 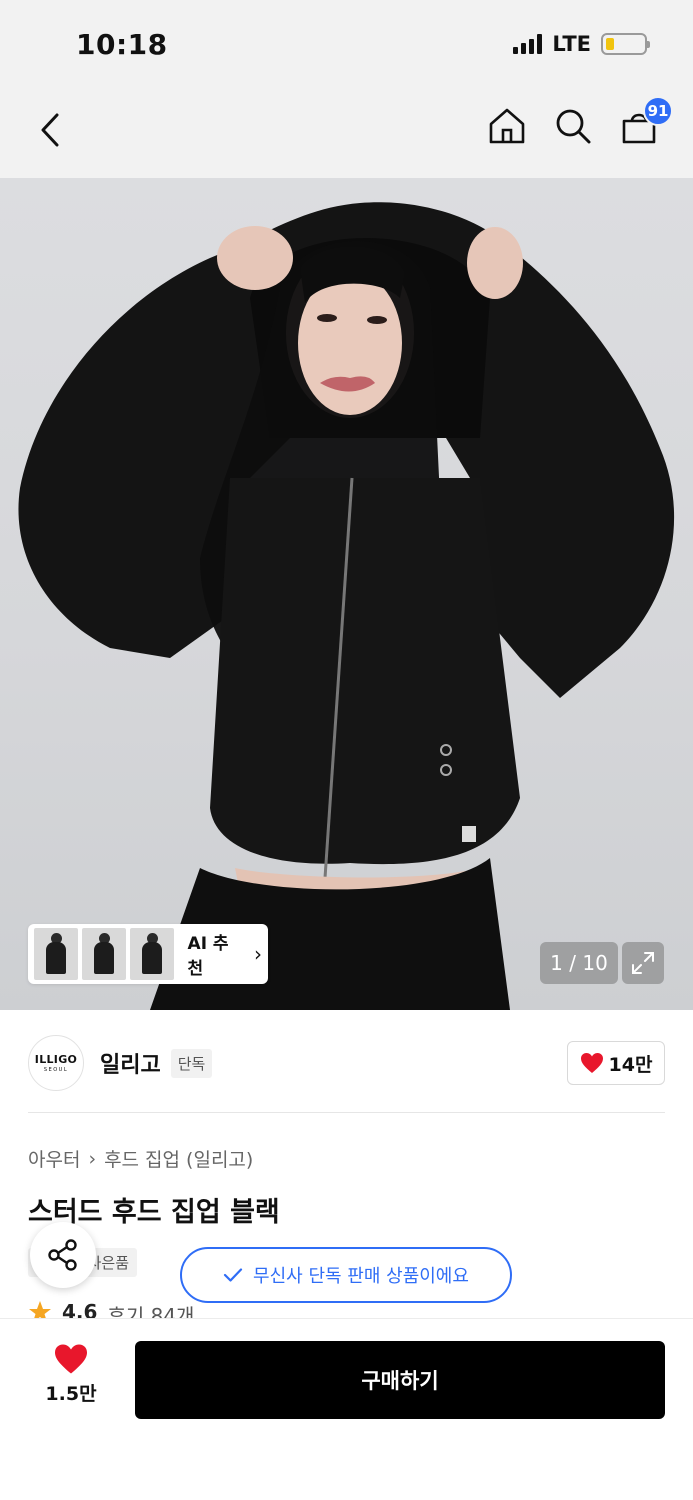 I want to click on ai-recommend-button: AI 추천 ›, so click(x=148, y=954).